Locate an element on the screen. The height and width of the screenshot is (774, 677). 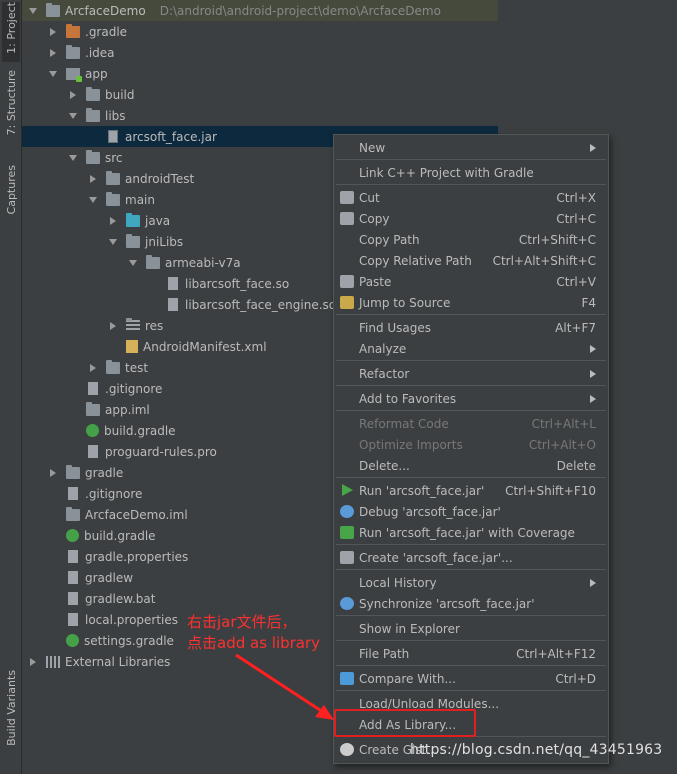
annotation-arrow is located at coordinates (284, 686).